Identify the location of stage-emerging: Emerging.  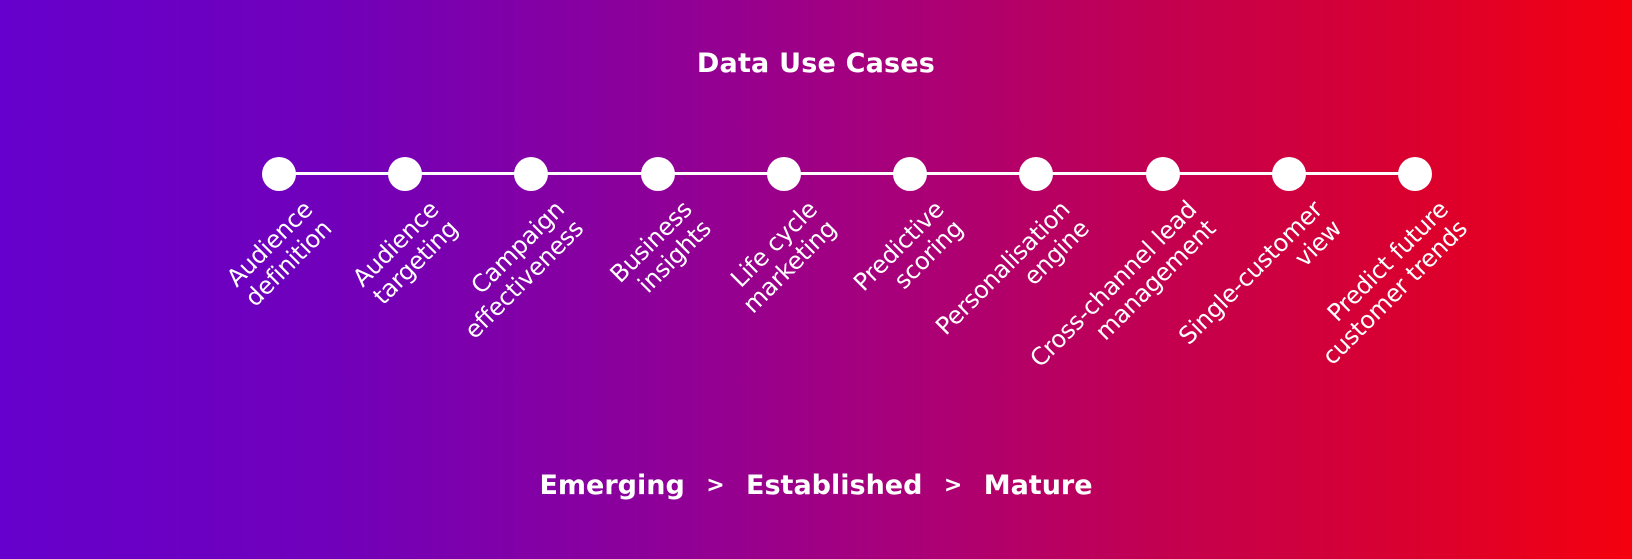
(612, 485).